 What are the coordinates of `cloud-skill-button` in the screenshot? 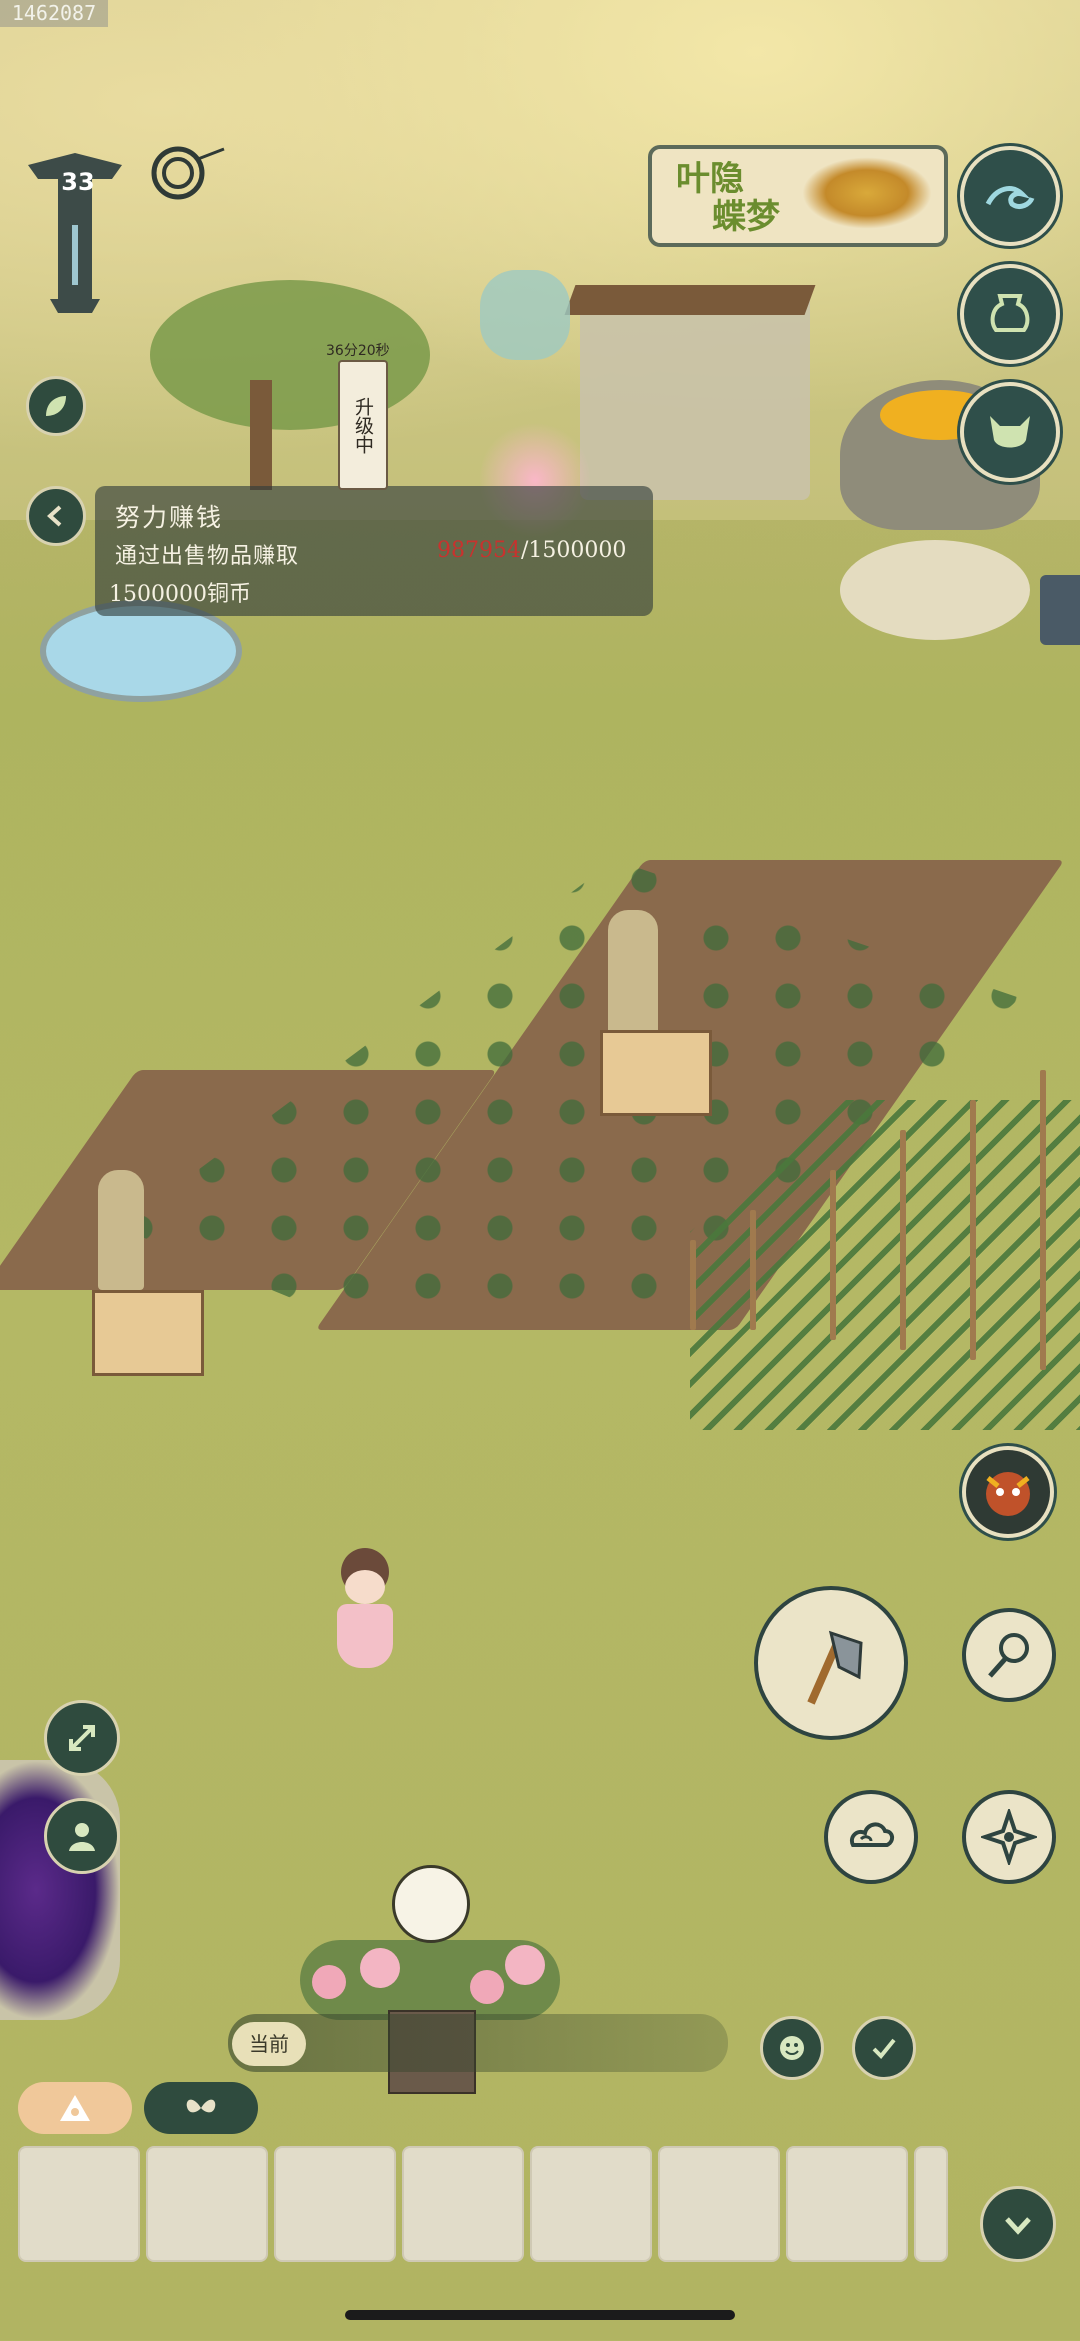 It's located at (871, 1837).